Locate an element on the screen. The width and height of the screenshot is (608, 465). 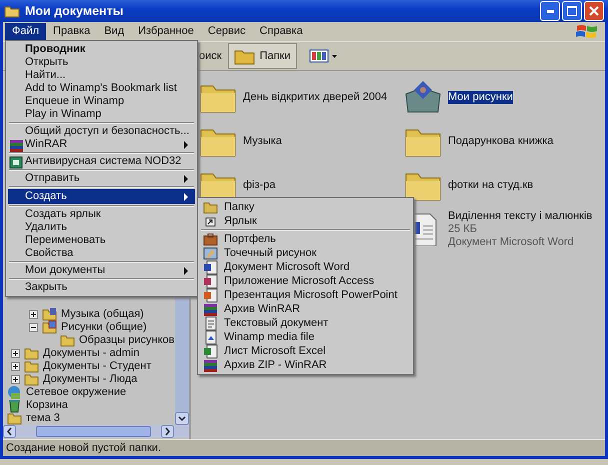
menu-item: Отправить is located at coordinates (101, 178).